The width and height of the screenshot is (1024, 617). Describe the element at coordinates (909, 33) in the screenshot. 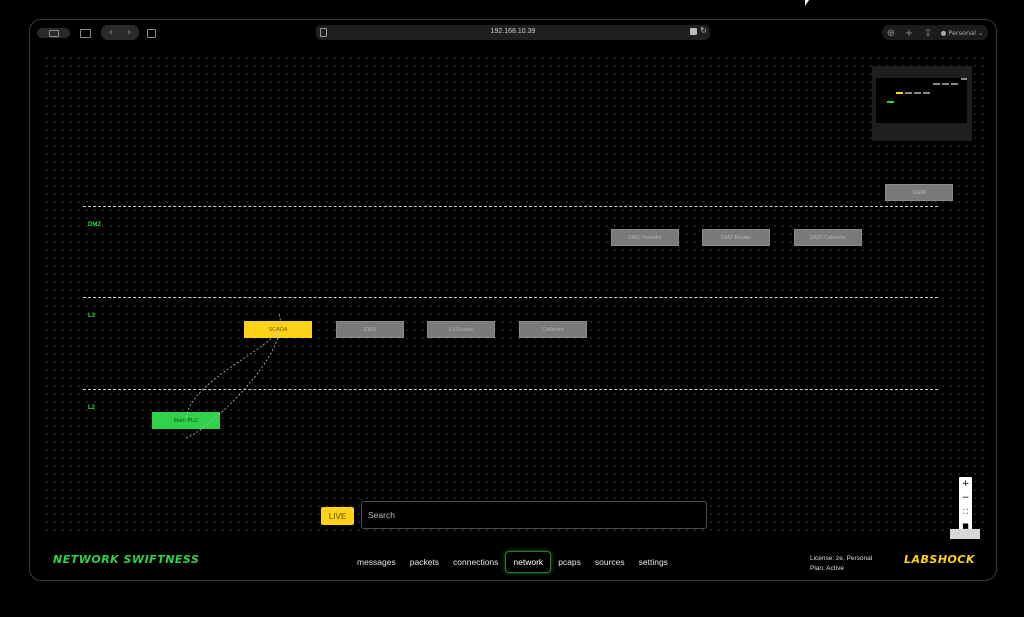

I see `new-tab-icon: +` at that location.